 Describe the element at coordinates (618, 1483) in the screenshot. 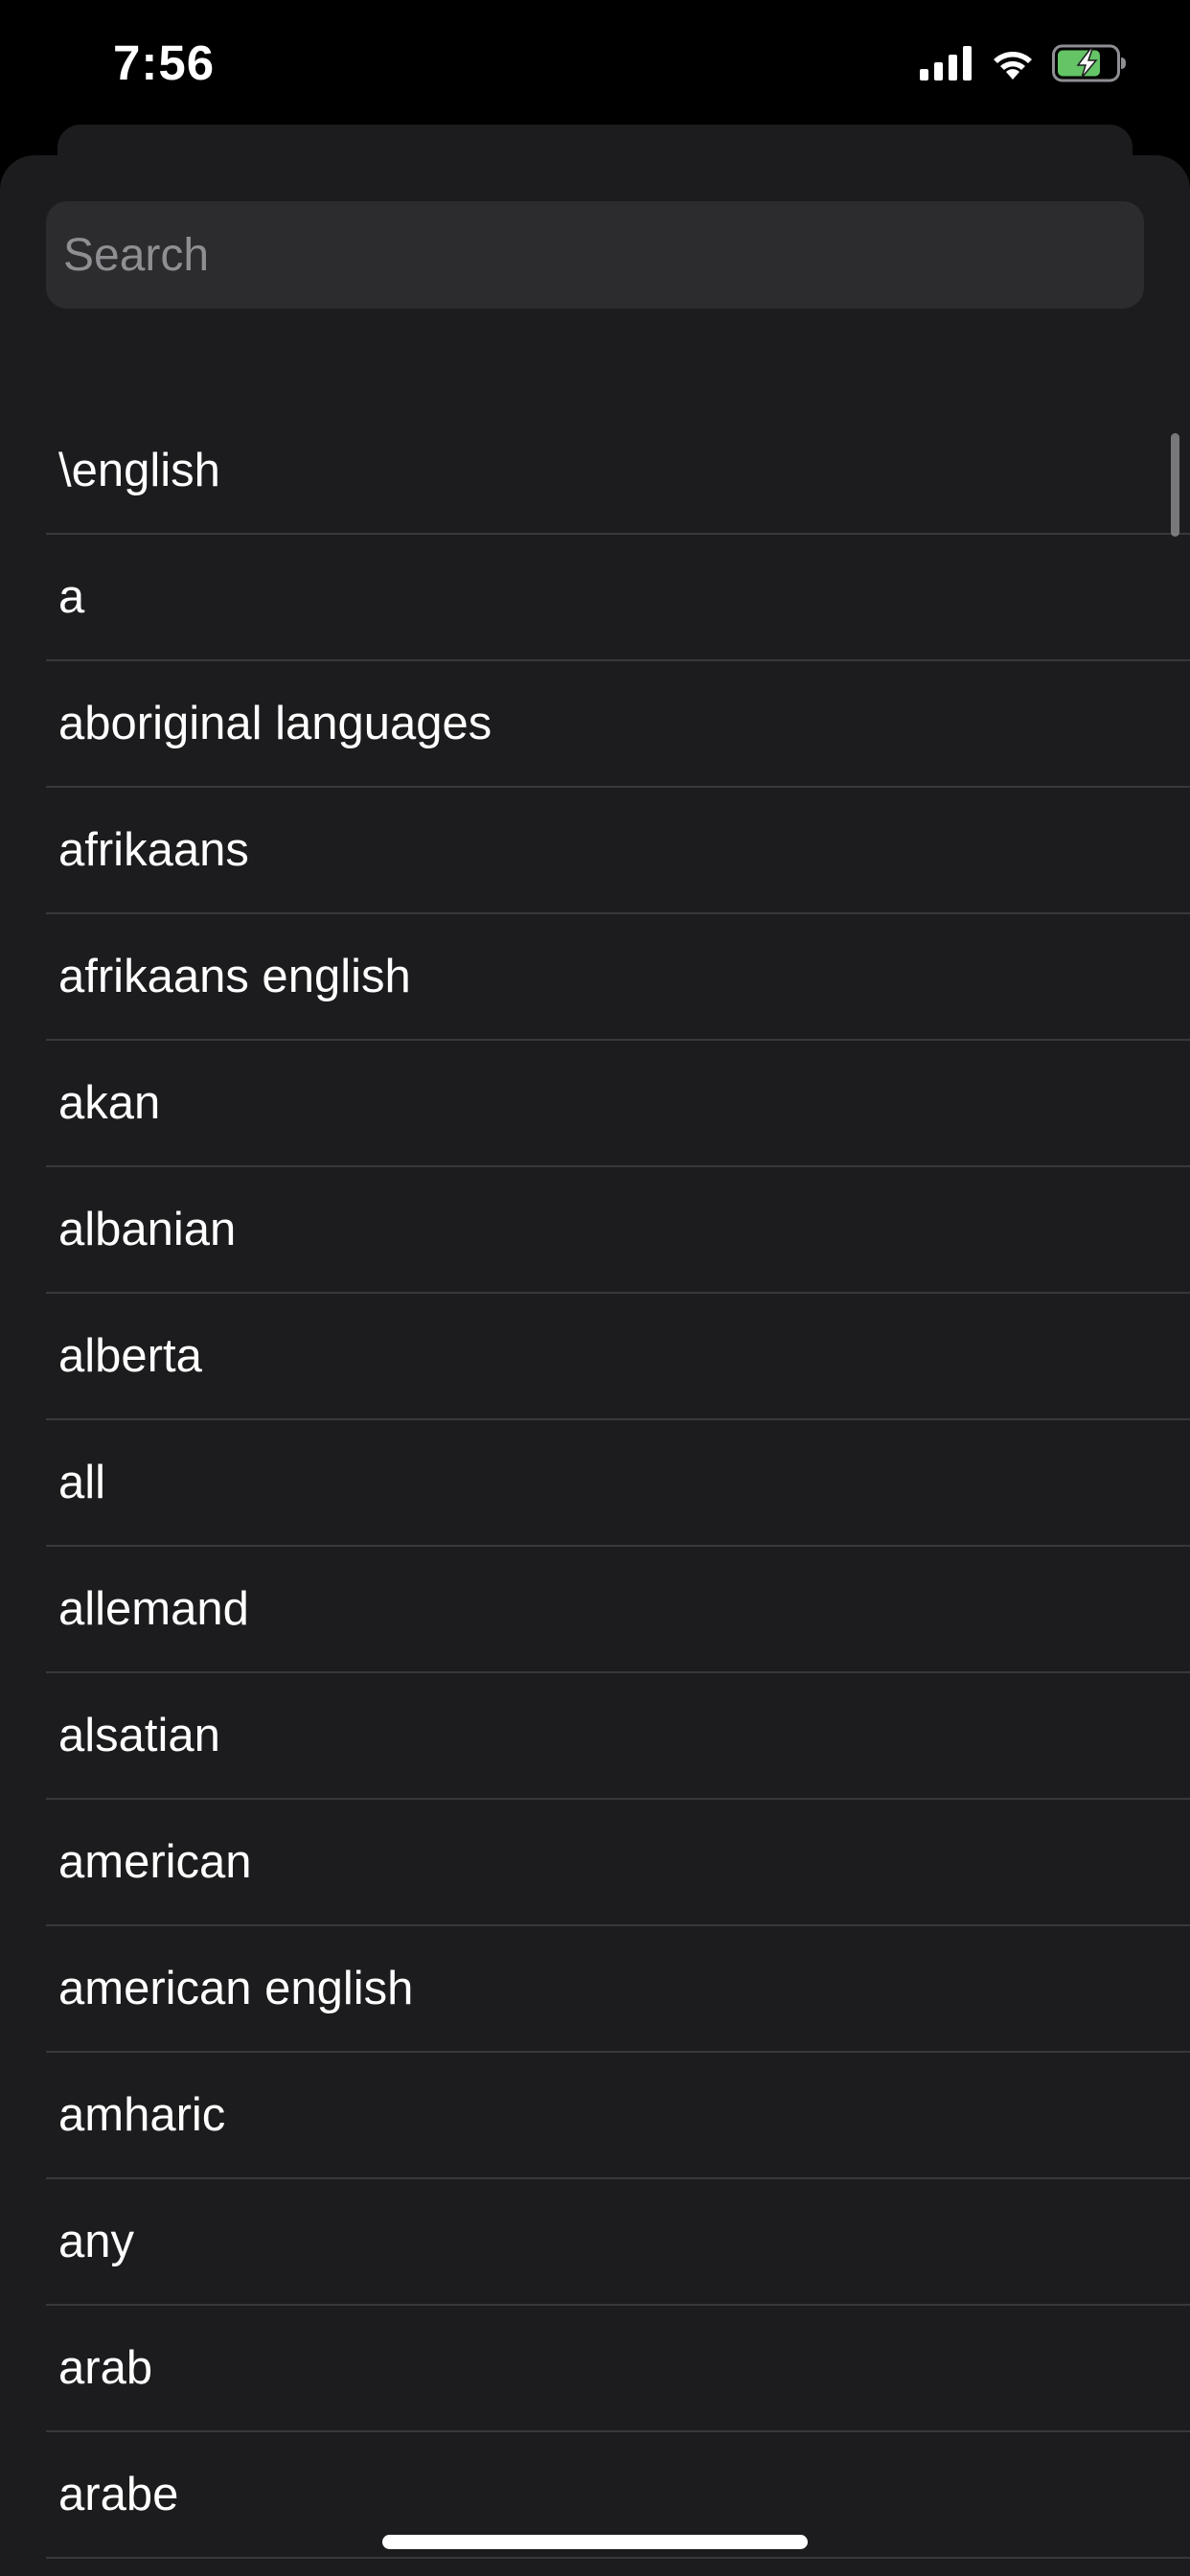

I see `list-item: all` at that location.